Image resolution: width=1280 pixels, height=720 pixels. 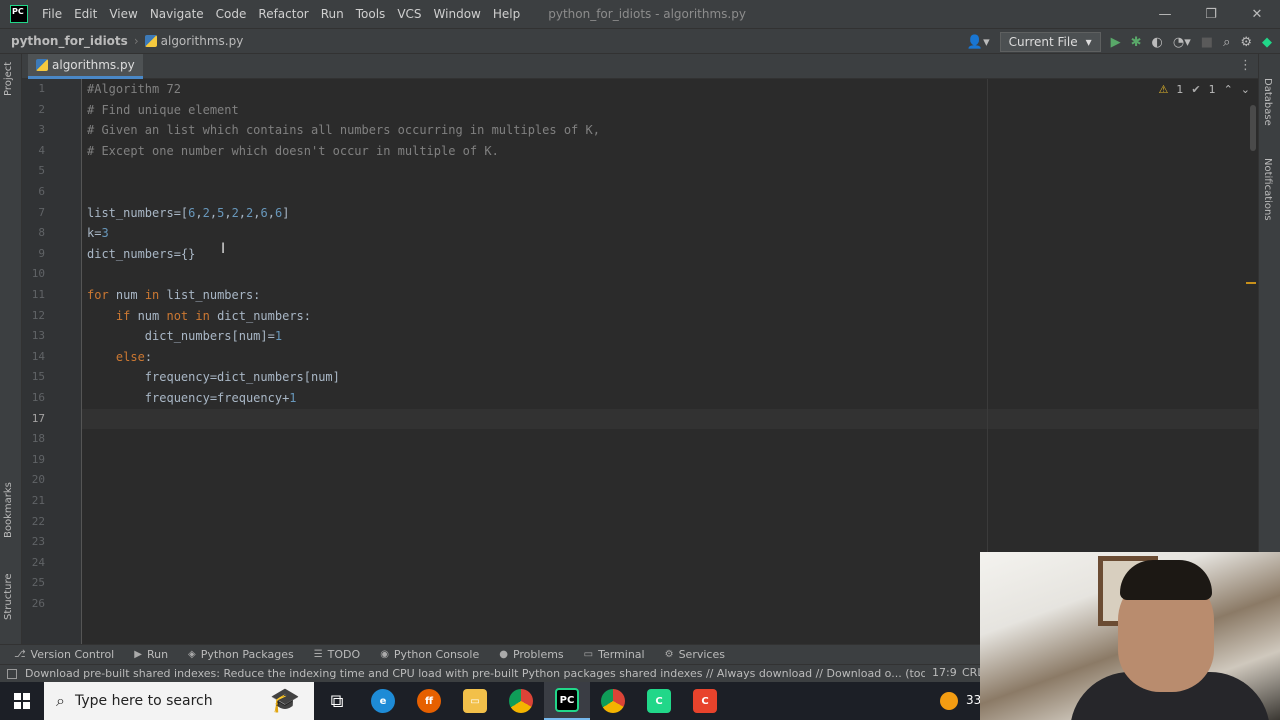 What do you see at coordinates (98, 233) in the screenshot?
I see `code-line: k=3` at bounding box center [98, 233].